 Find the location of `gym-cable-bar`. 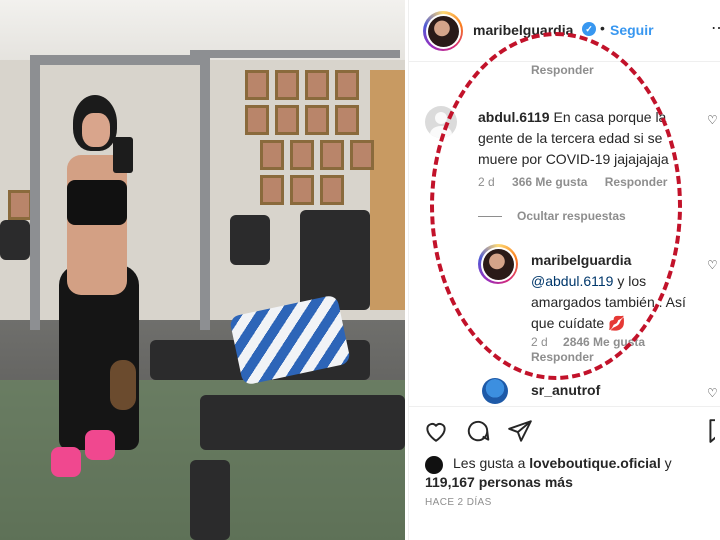

gym-cable-bar is located at coordinates (295, 54).